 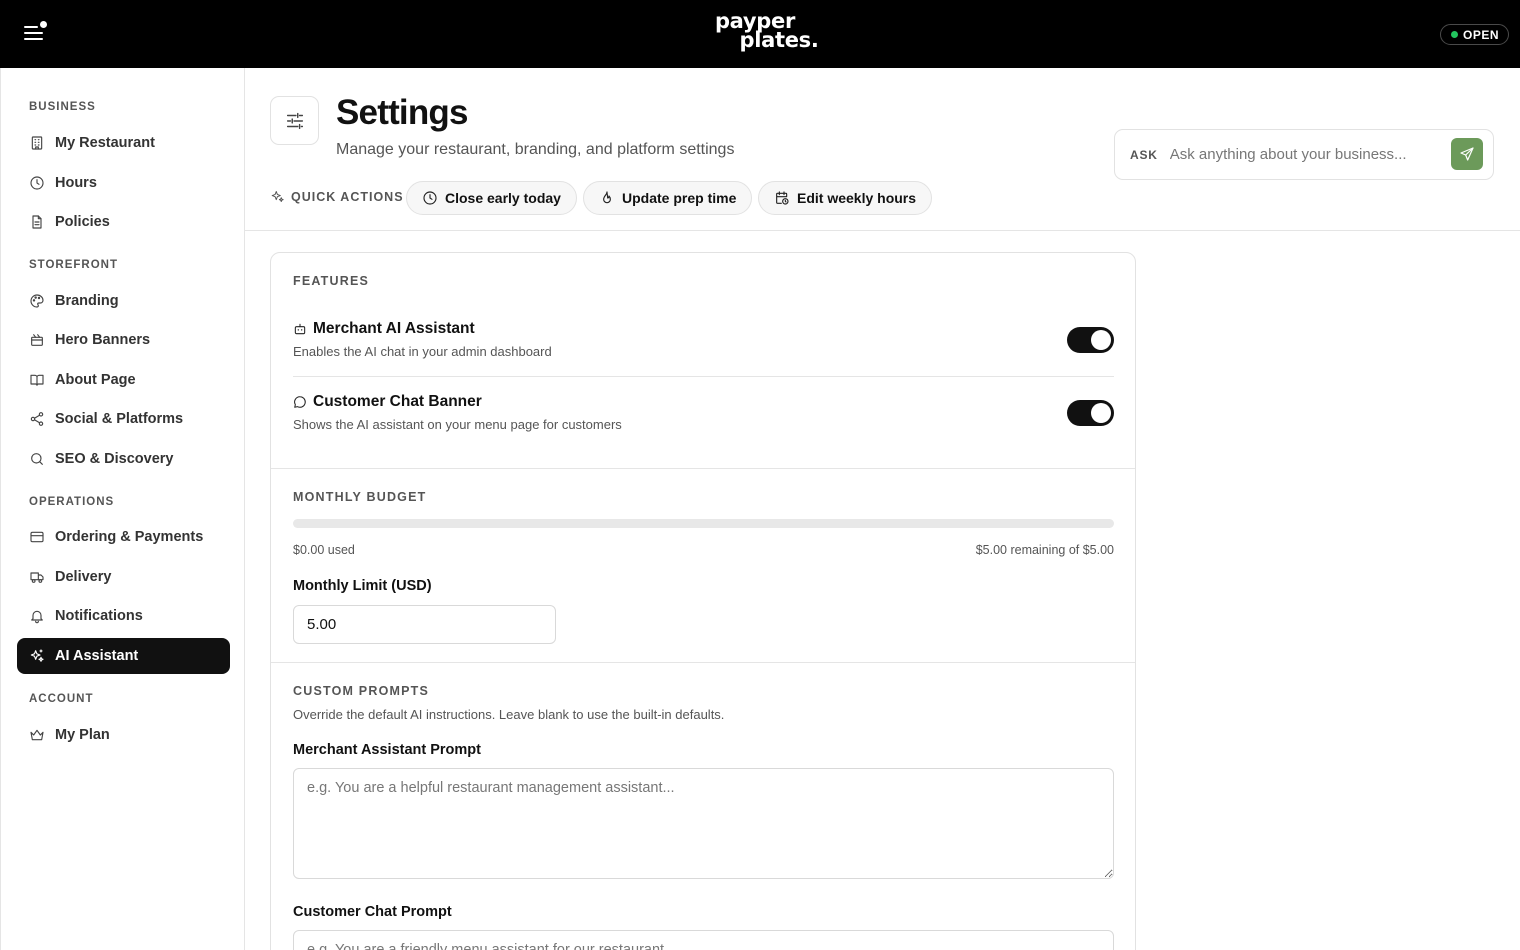 I want to click on ask-send-button, so click(x=1467, y=154).